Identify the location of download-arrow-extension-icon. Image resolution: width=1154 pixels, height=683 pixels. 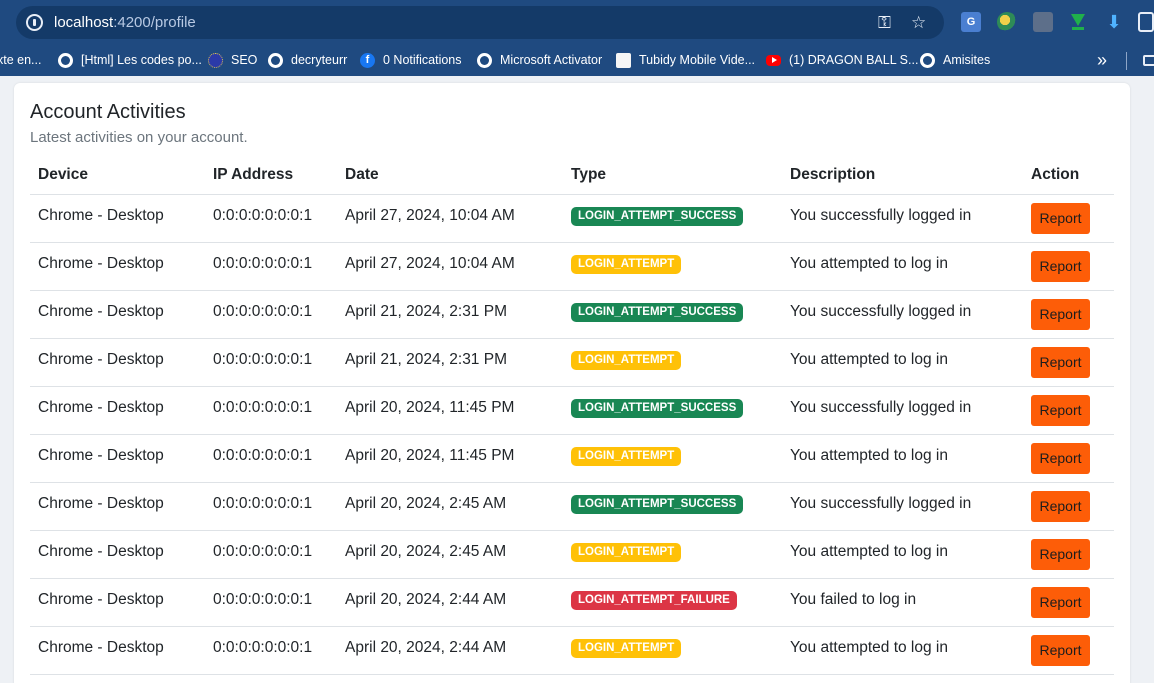
(1078, 22).